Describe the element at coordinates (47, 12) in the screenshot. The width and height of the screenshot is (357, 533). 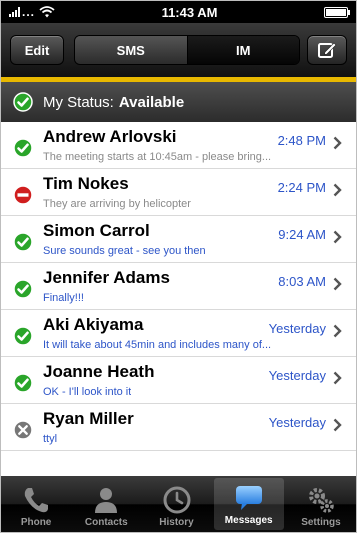
I see `wifi-icon` at that location.